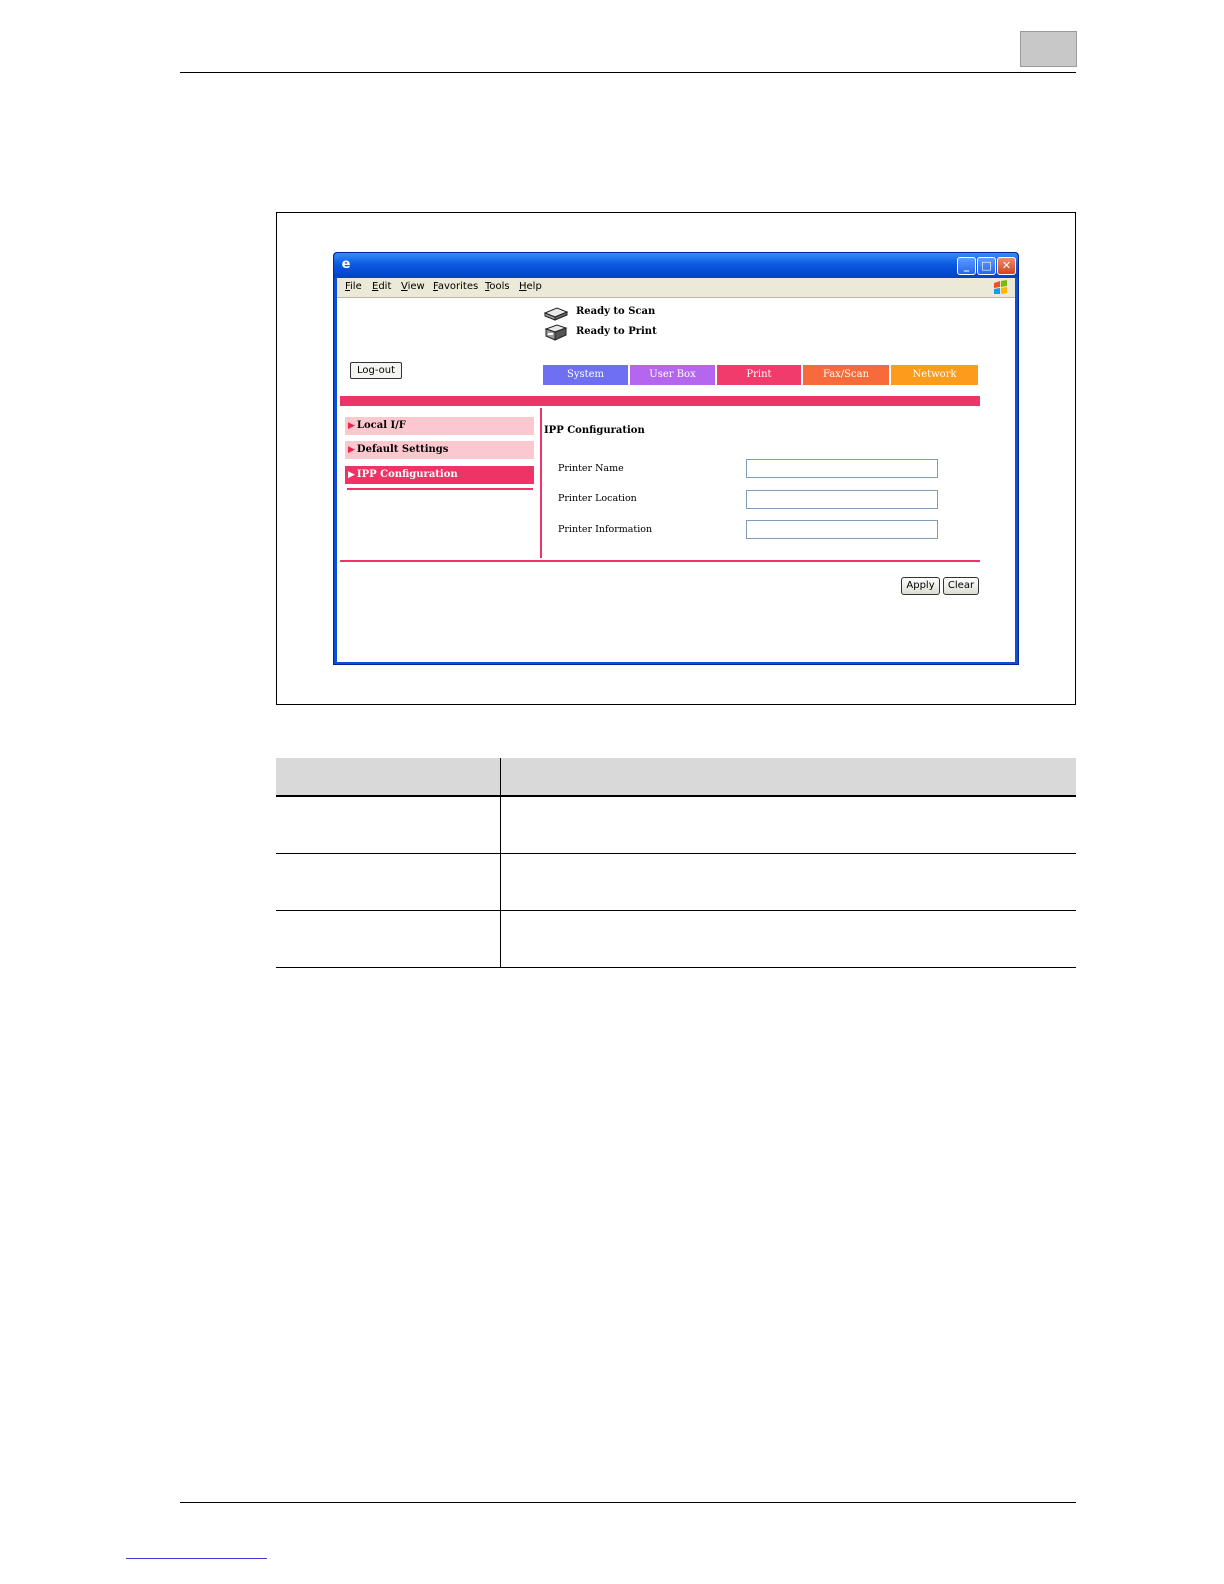  Describe the element at coordinates (346, 264) in the screenshot. I see `ie-page-icon: e` at that location.